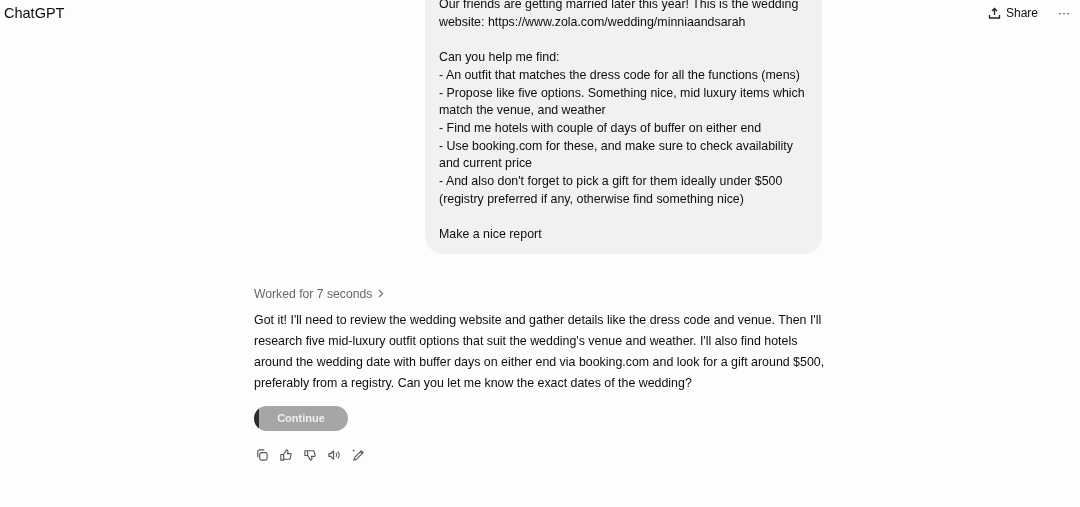 Image resolution: width=1080 pixels, height=507 pixels. What do you see at coordinates (622, 128) in the screenshot?
I see `message-paragraph: Can you help me find: - An outfit that matches the dress code for all the functions (mens) - Propose like five options. Something nice, mid luxury items which match the venue, and weather - Find me hotels with couple of days of buffer on either end - Use booking.com for these, and make sure to check availability and current price - And also don't forget to pick a gift for them ideally under $500 (registry preferred if any, otherwise find something nice)` at bounding box center [622, 128].